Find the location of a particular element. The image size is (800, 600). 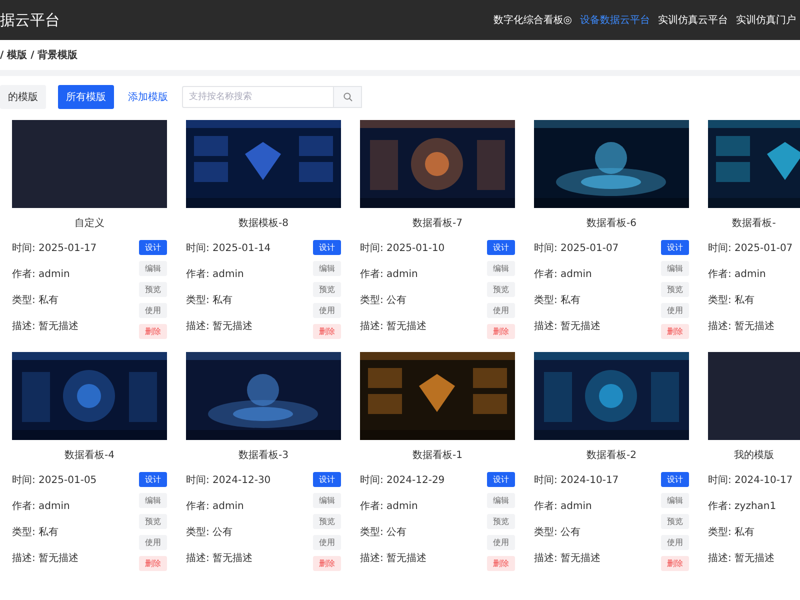

card-title: 数据看板-7 is located at coordinates (438, 223).